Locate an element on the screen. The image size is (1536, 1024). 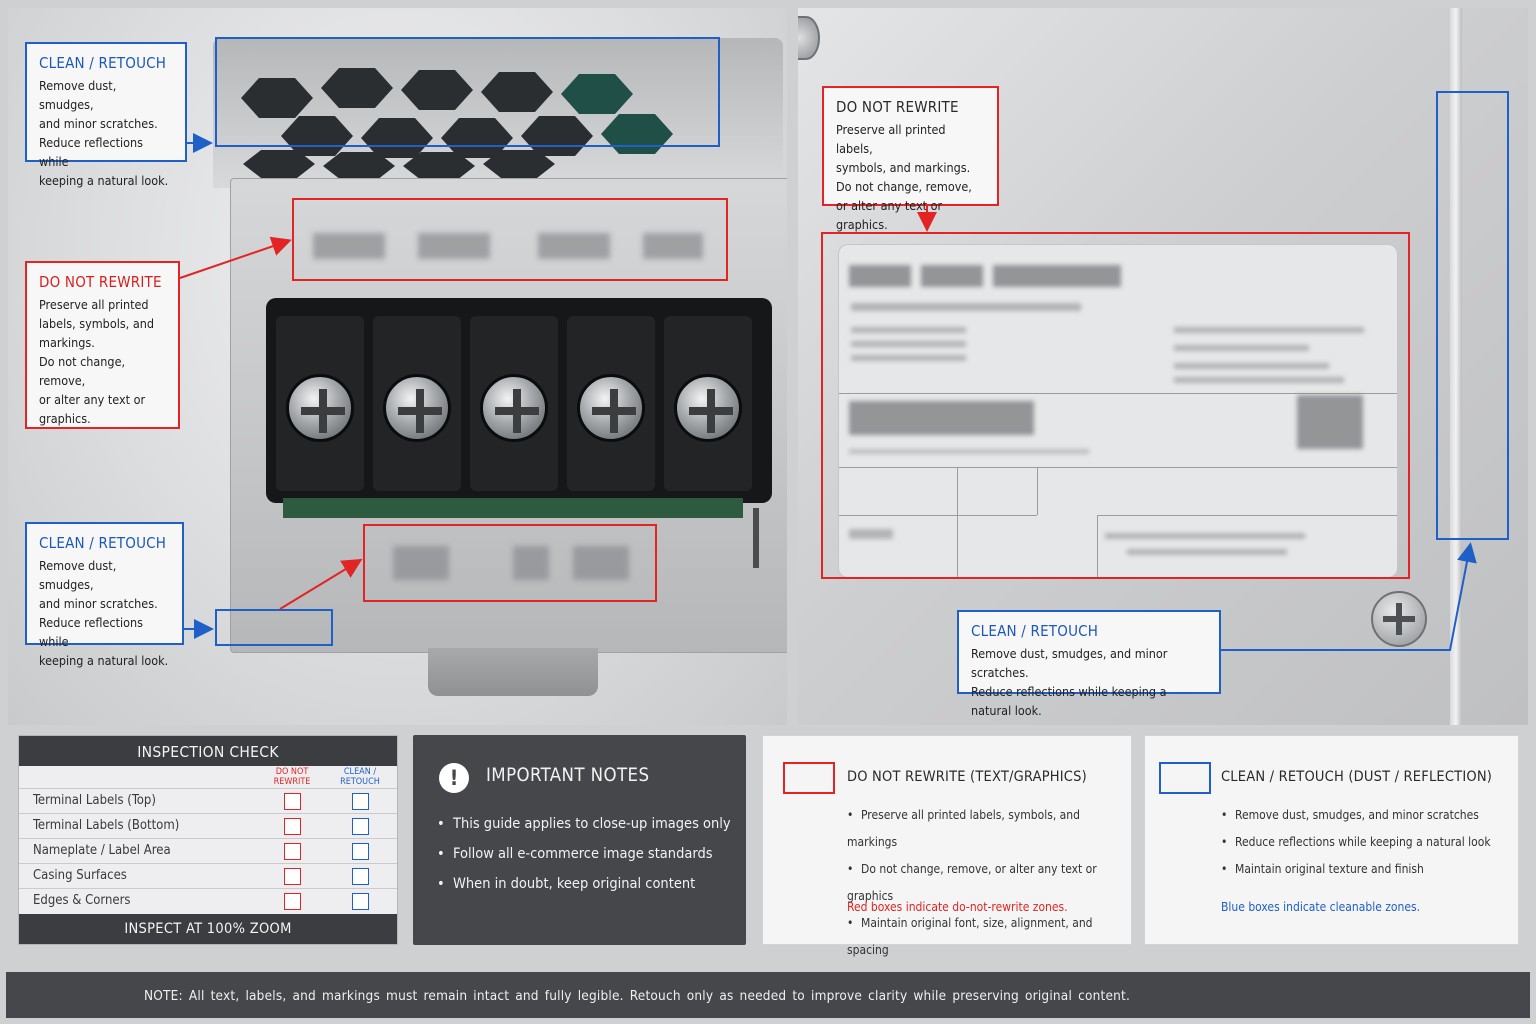
din-rail-clip is located at coordinates (513, 672).